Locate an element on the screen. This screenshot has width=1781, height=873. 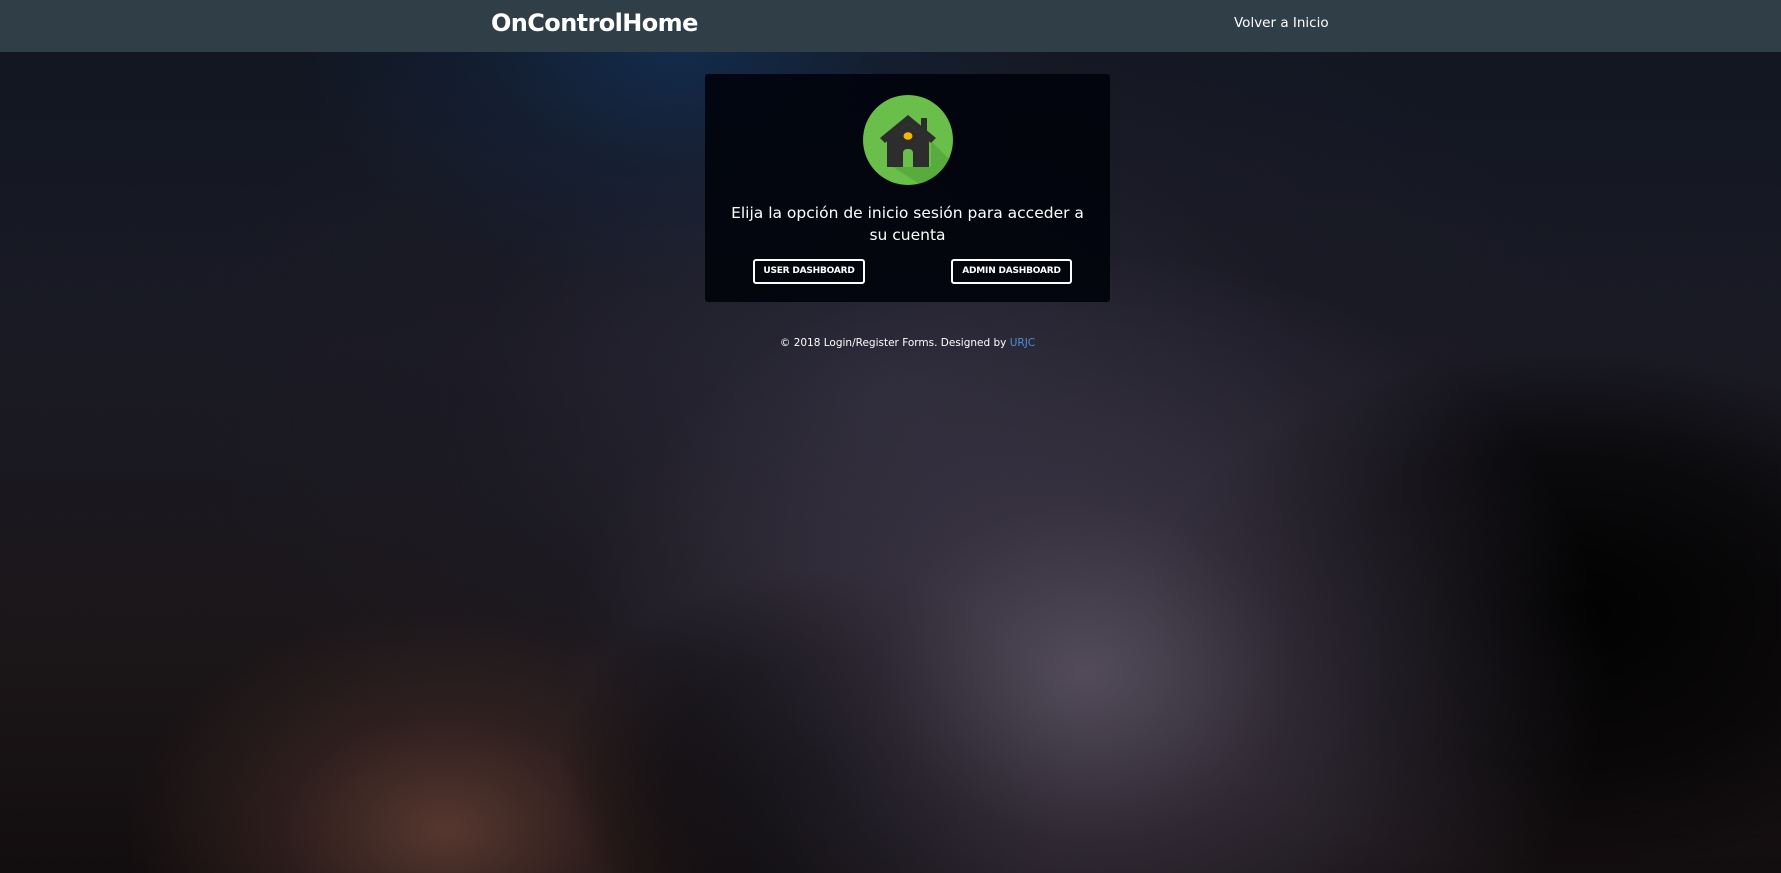
top-navbar: OnControlHome Volver a Inicio is located at coordinates (890, 26).